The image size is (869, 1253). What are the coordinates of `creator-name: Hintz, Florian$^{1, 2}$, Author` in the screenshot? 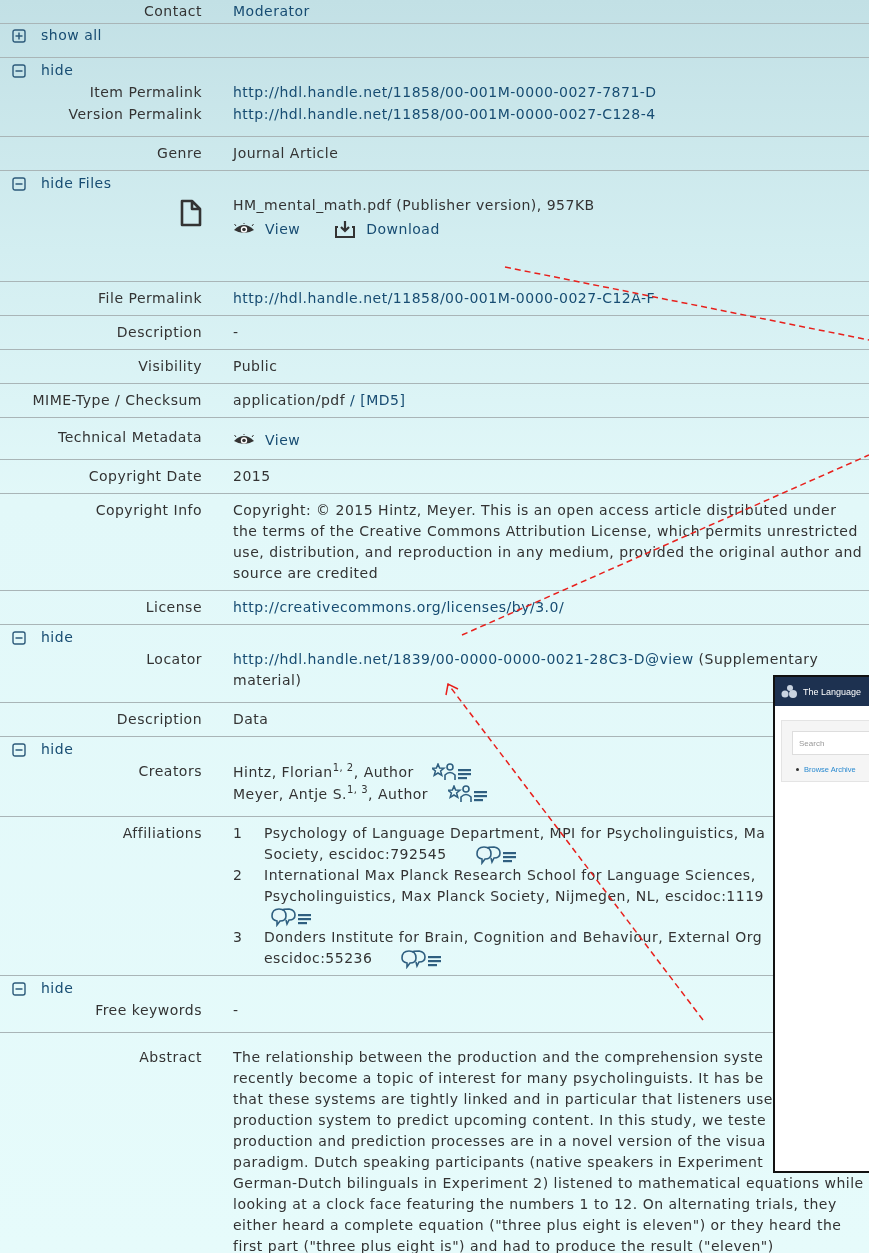 It's located at (323, 771).